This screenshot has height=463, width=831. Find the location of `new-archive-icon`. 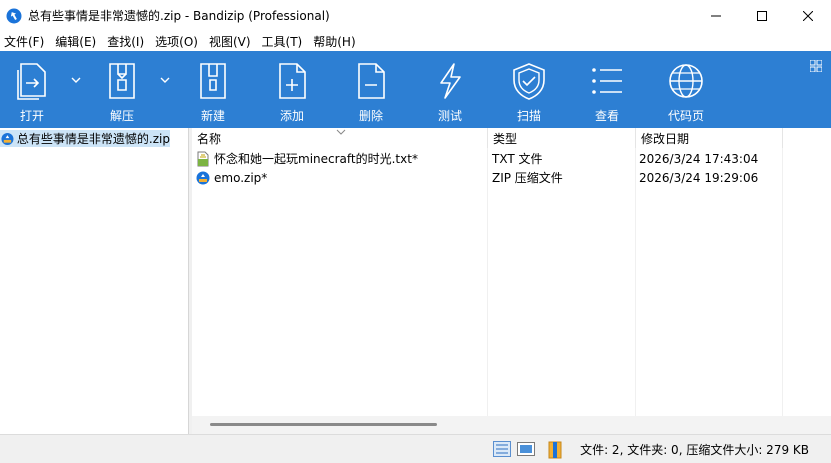

new-archive-icon is located at coordinates (213, 81).